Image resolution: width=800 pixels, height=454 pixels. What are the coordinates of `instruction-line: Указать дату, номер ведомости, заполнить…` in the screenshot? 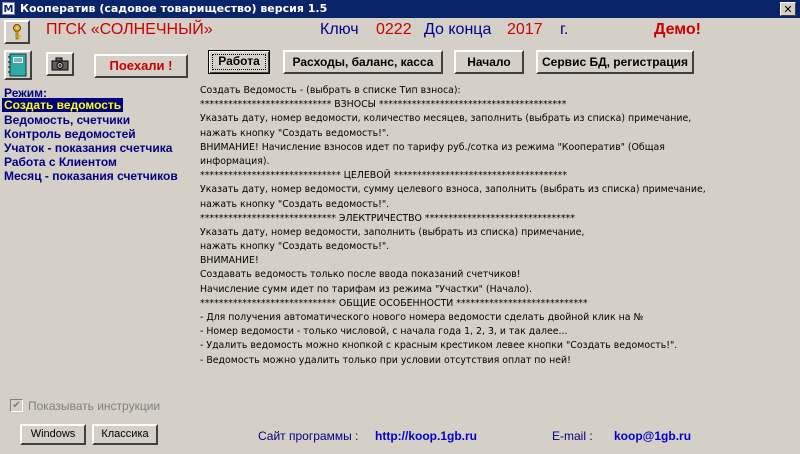 It's located at (392, 232).